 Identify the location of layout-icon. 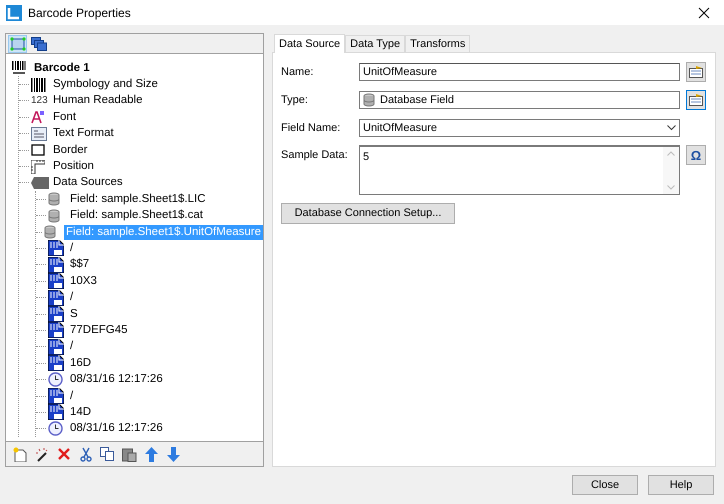
(18, 43).